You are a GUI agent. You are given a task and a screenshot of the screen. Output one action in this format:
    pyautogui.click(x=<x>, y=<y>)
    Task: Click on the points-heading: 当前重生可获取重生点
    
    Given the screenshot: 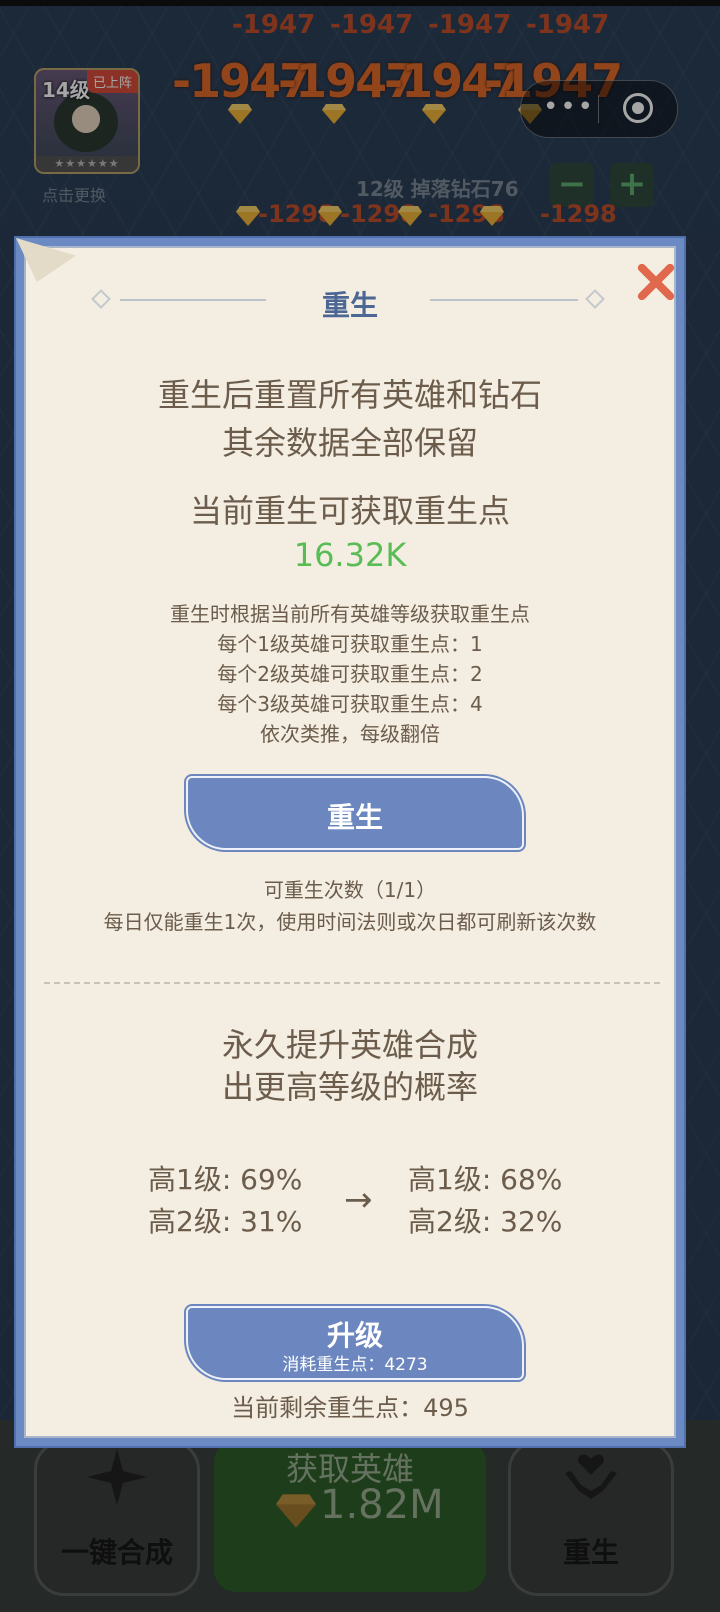 What is the action you would take?
    pyautogui.click(x=349, y=511)
    